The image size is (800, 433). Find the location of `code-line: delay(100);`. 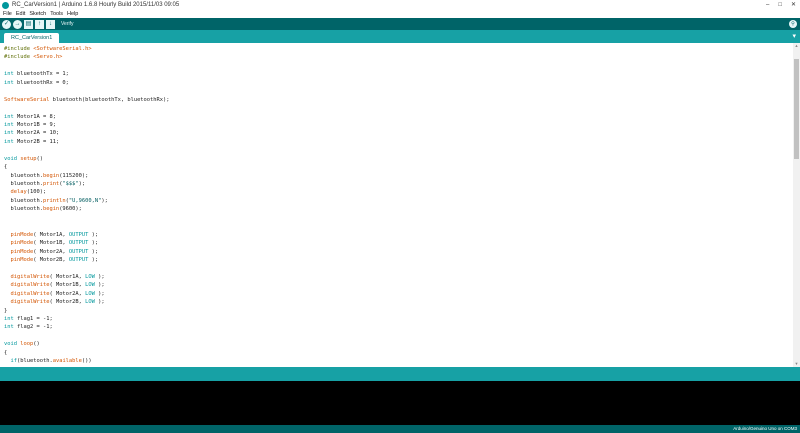

code-line: delay(100); is located at coordinates (87, 192).